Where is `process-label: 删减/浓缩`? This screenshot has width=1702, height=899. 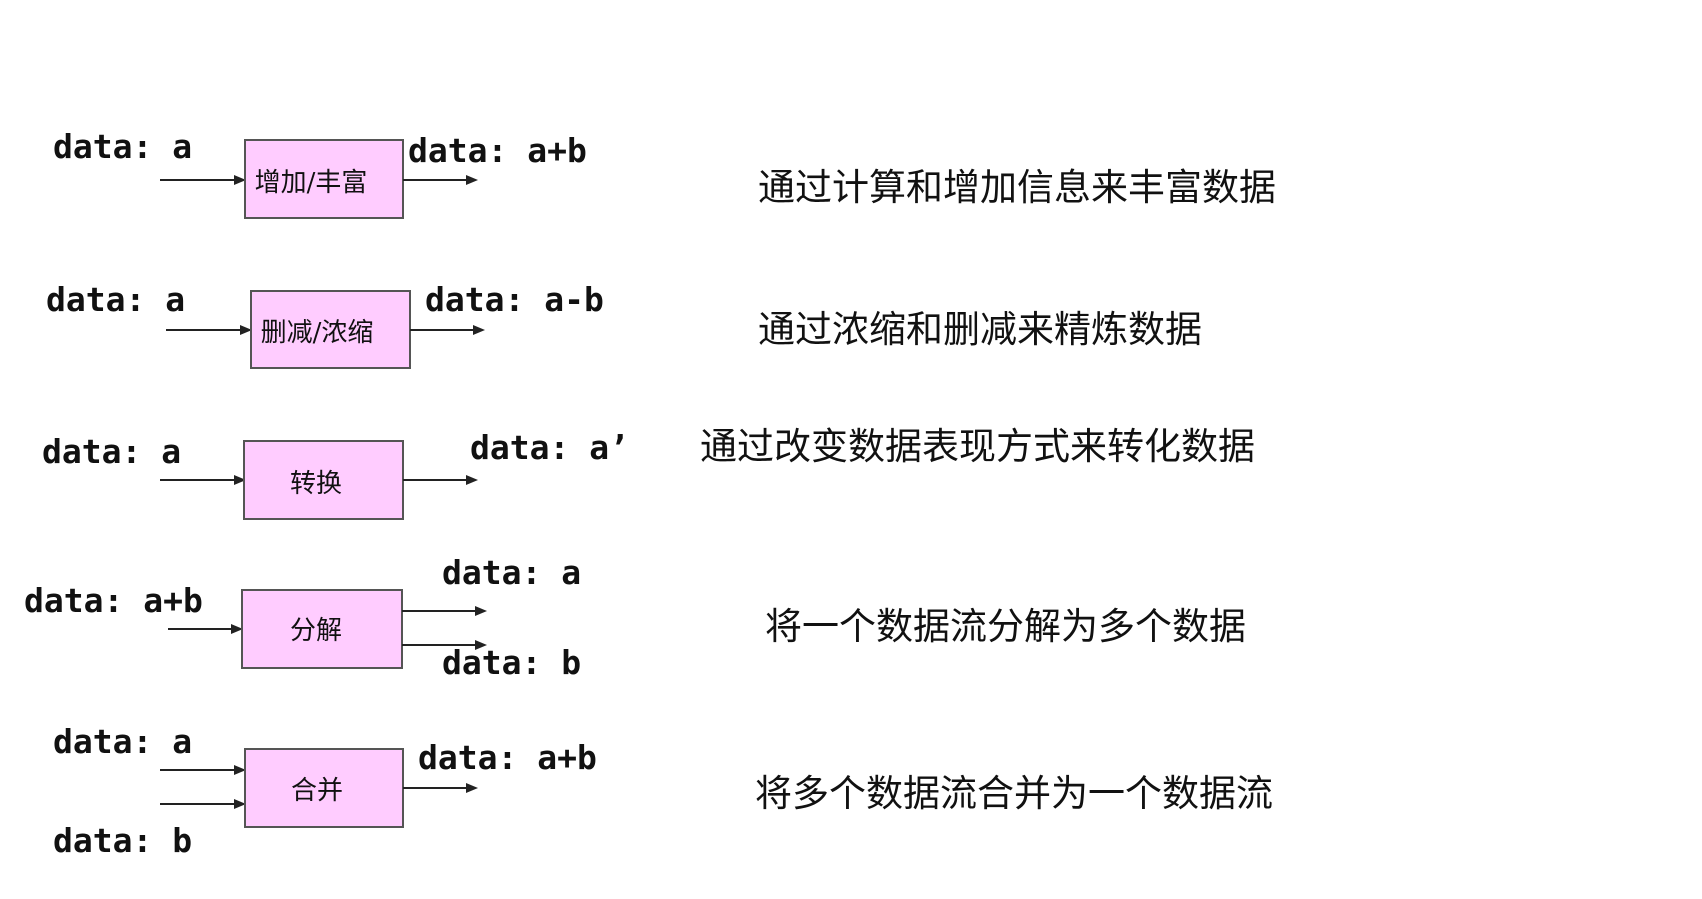 process-label: 删减/浓缩 is located at coordinates (317, 333).